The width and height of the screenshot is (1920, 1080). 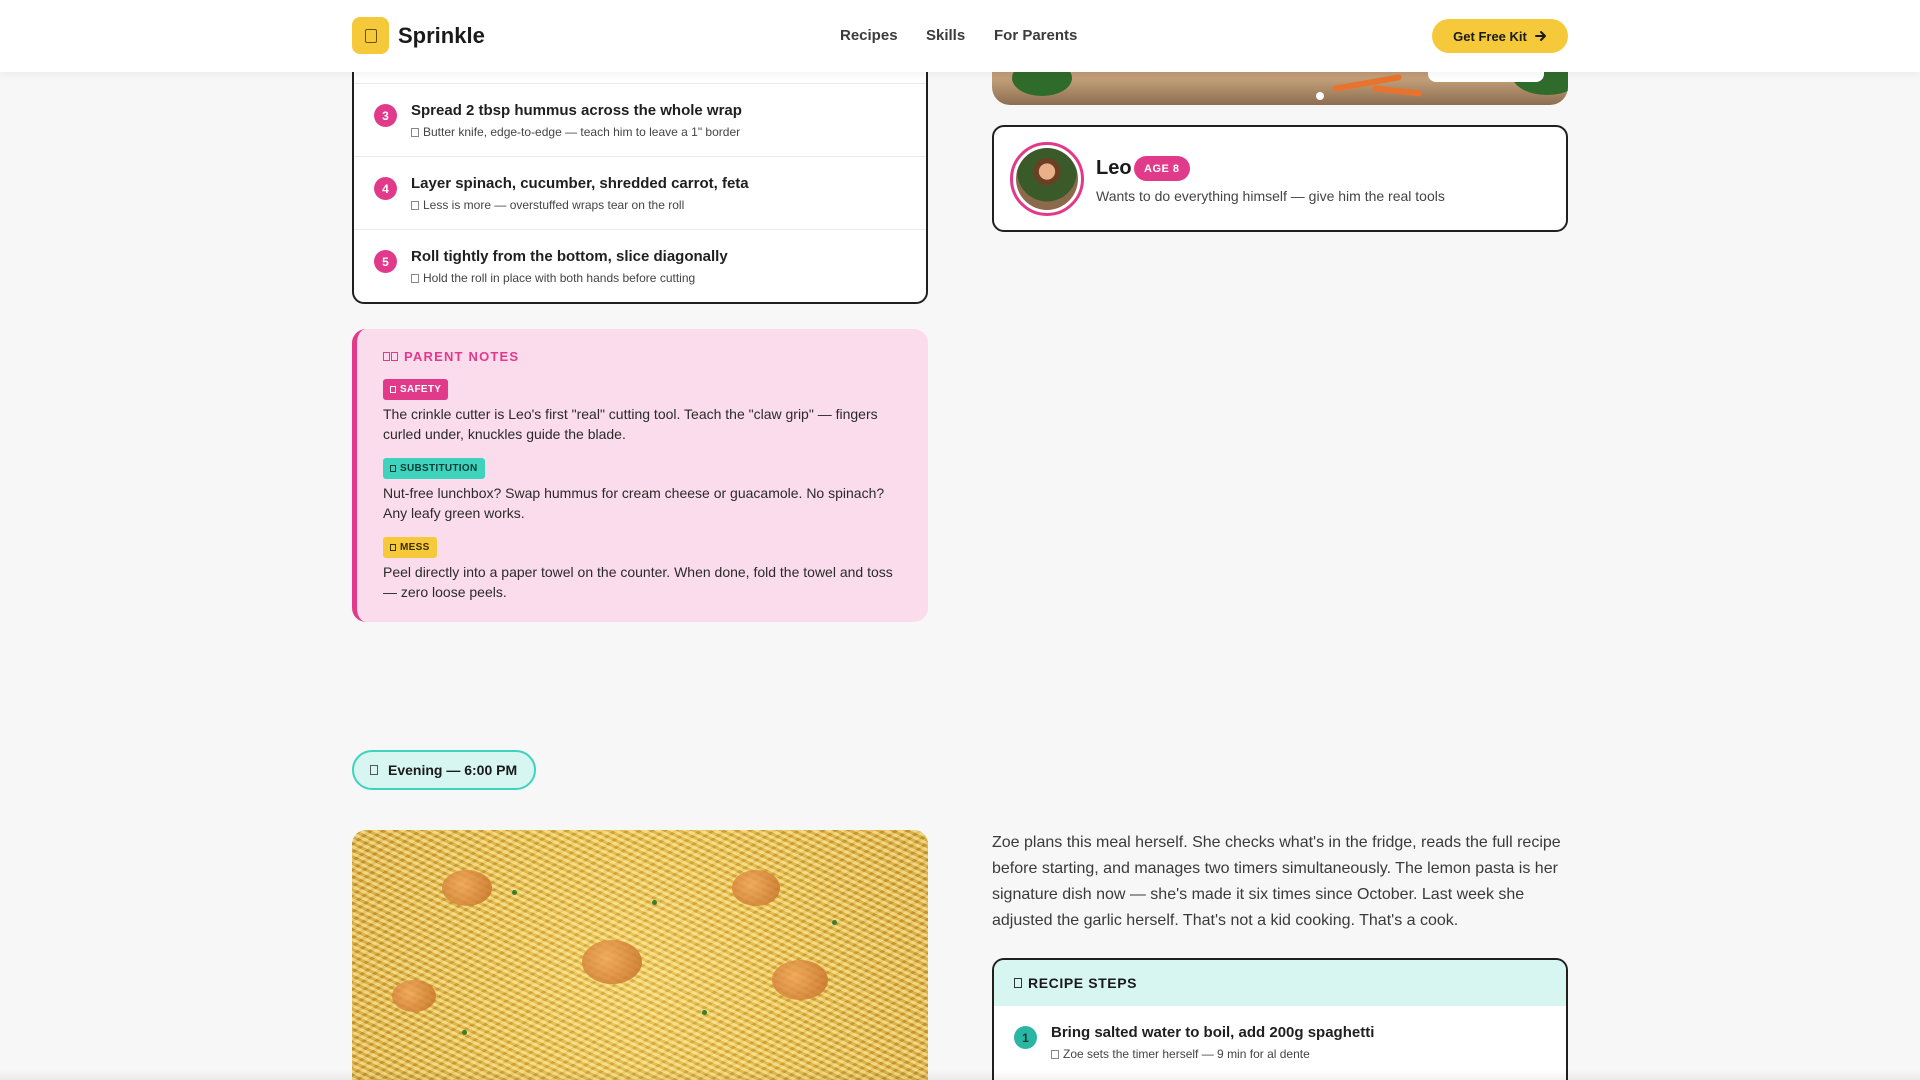 I want to click on logo-icon, so click(x=370, y=35).